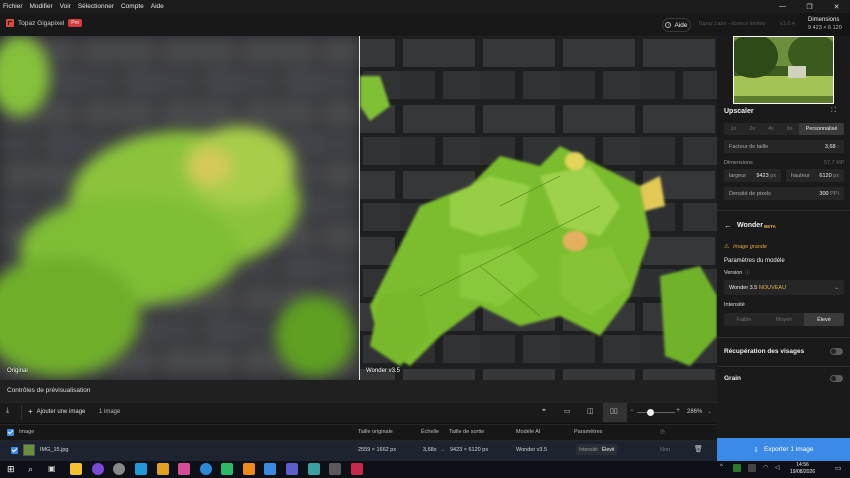  What do you see at coordinates (756, 450) in the screenshot?
I see `export-icon: ⇩` at bounding box center [756, 450].